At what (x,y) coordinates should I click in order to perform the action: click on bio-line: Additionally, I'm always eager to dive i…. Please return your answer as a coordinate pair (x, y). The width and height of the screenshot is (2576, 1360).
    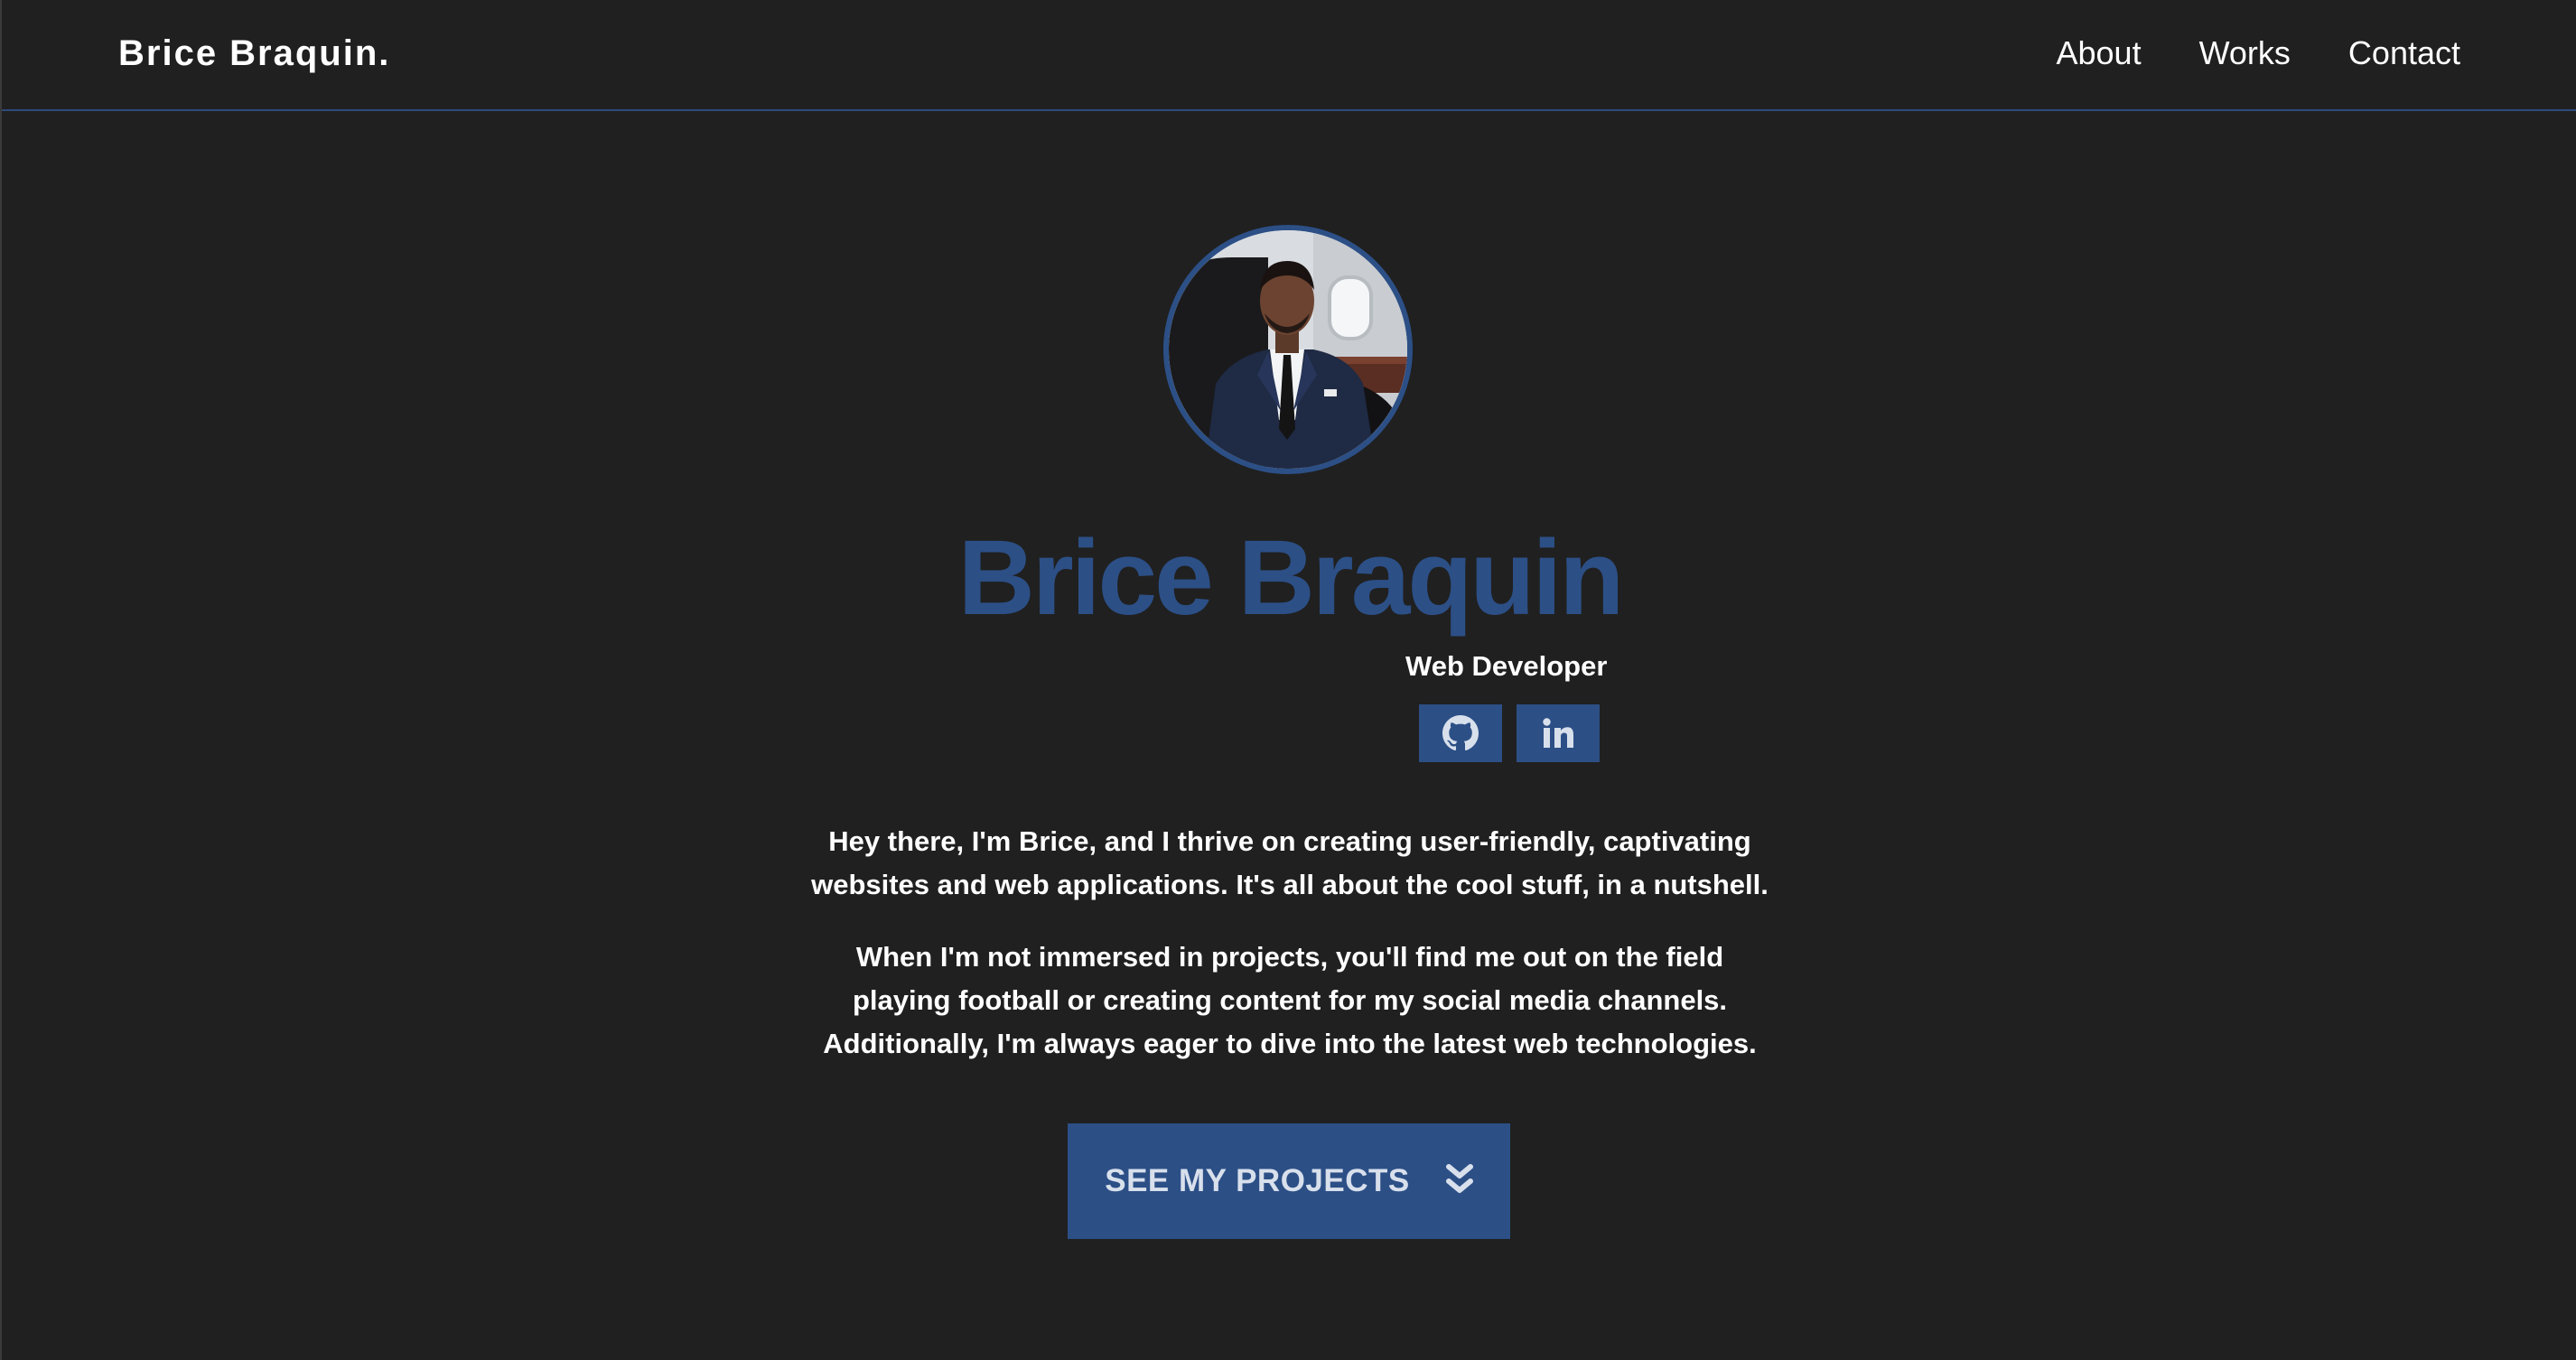
    Looking at the image, I should click on (1290, 1043).